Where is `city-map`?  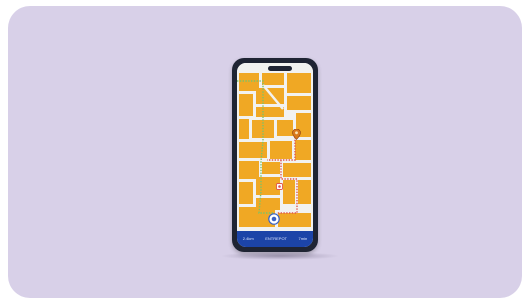 city-map is located at coordinates (274, 150).